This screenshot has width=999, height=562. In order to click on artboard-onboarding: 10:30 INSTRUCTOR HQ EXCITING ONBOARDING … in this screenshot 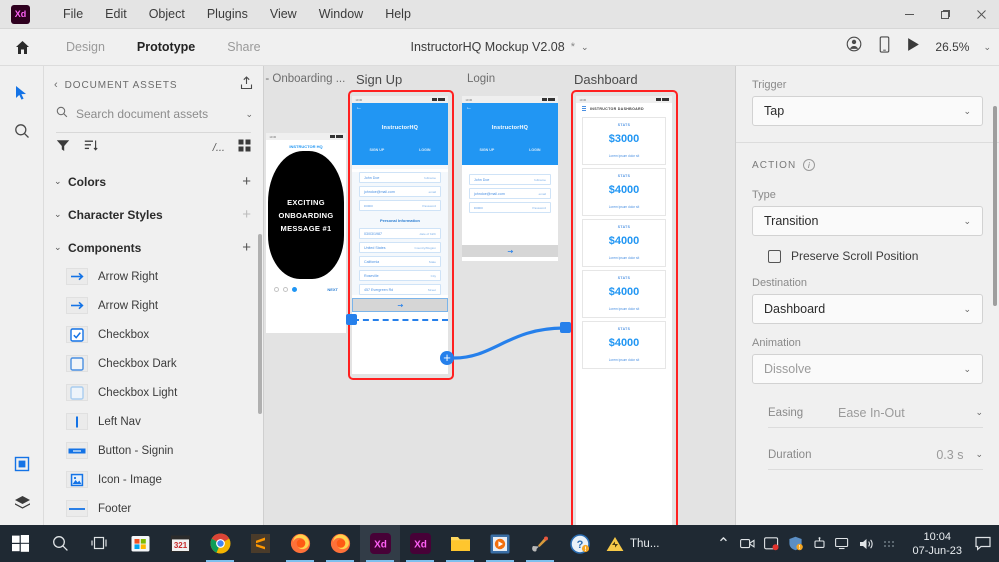, I will do `click(306, 233)`.